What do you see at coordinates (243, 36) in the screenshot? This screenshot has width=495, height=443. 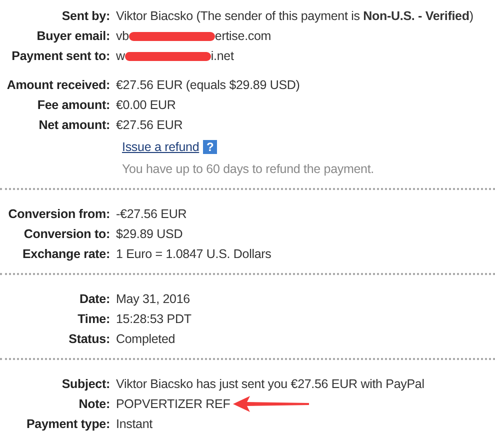 I see `field-value-end: ertise.com` at bounding box center [243, 36].